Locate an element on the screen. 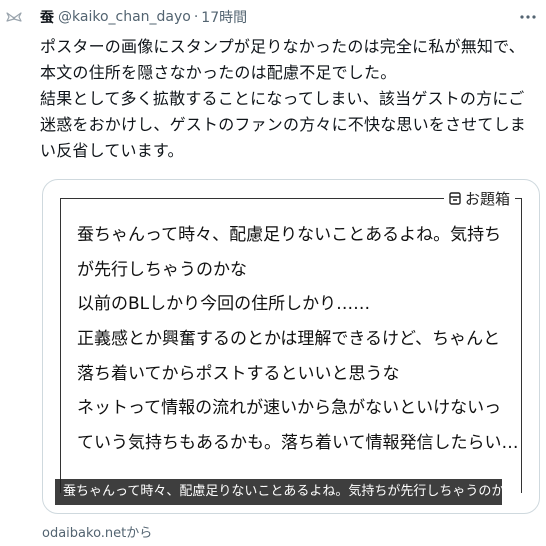 The width and height of the screenshot is (546, 546). avatar is located at coordinates (14, 17).